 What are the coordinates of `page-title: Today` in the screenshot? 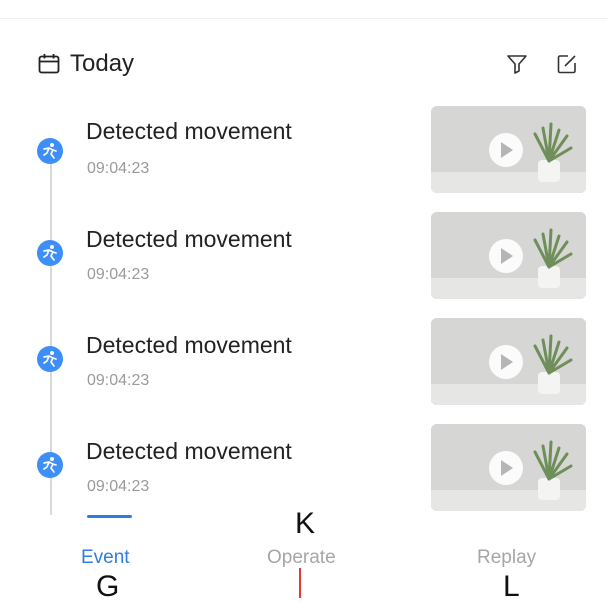 It's located at (102, 63).